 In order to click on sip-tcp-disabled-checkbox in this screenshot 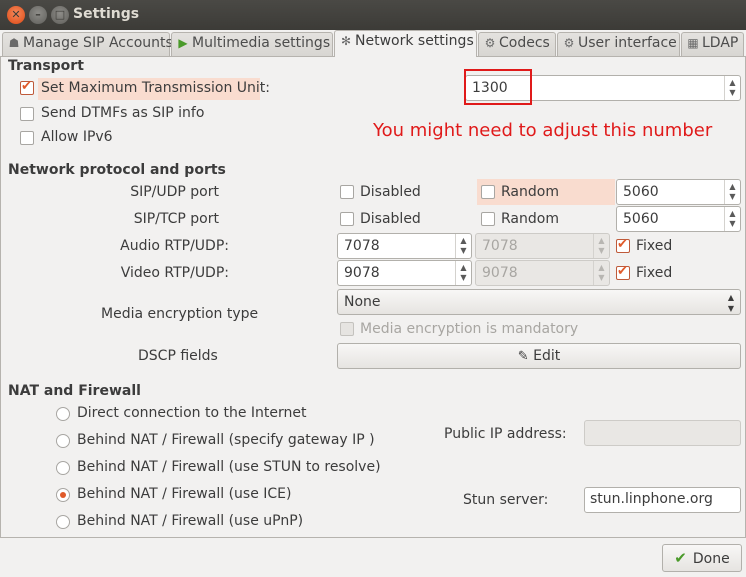, I will do `click(347, 219)`.